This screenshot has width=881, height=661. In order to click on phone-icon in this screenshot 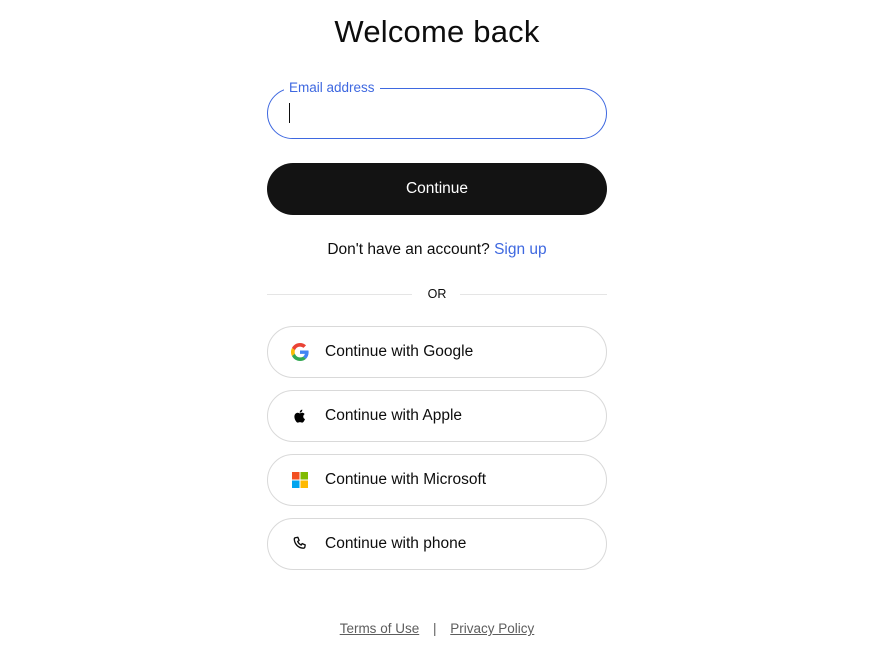, I will do `click(300, 544)`.